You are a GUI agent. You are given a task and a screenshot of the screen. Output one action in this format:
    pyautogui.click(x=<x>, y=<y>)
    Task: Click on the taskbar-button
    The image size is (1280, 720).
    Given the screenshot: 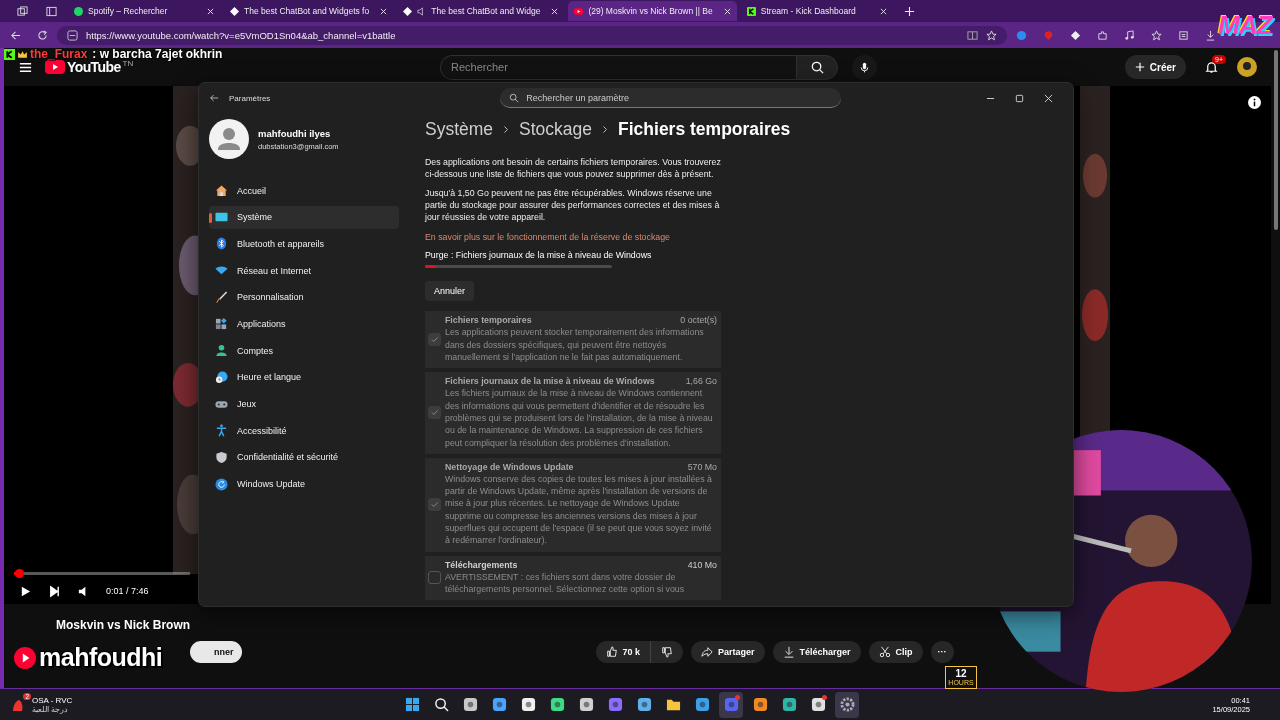 What is the action you would take?
    pyautogui.click(x=847, y=704)
    